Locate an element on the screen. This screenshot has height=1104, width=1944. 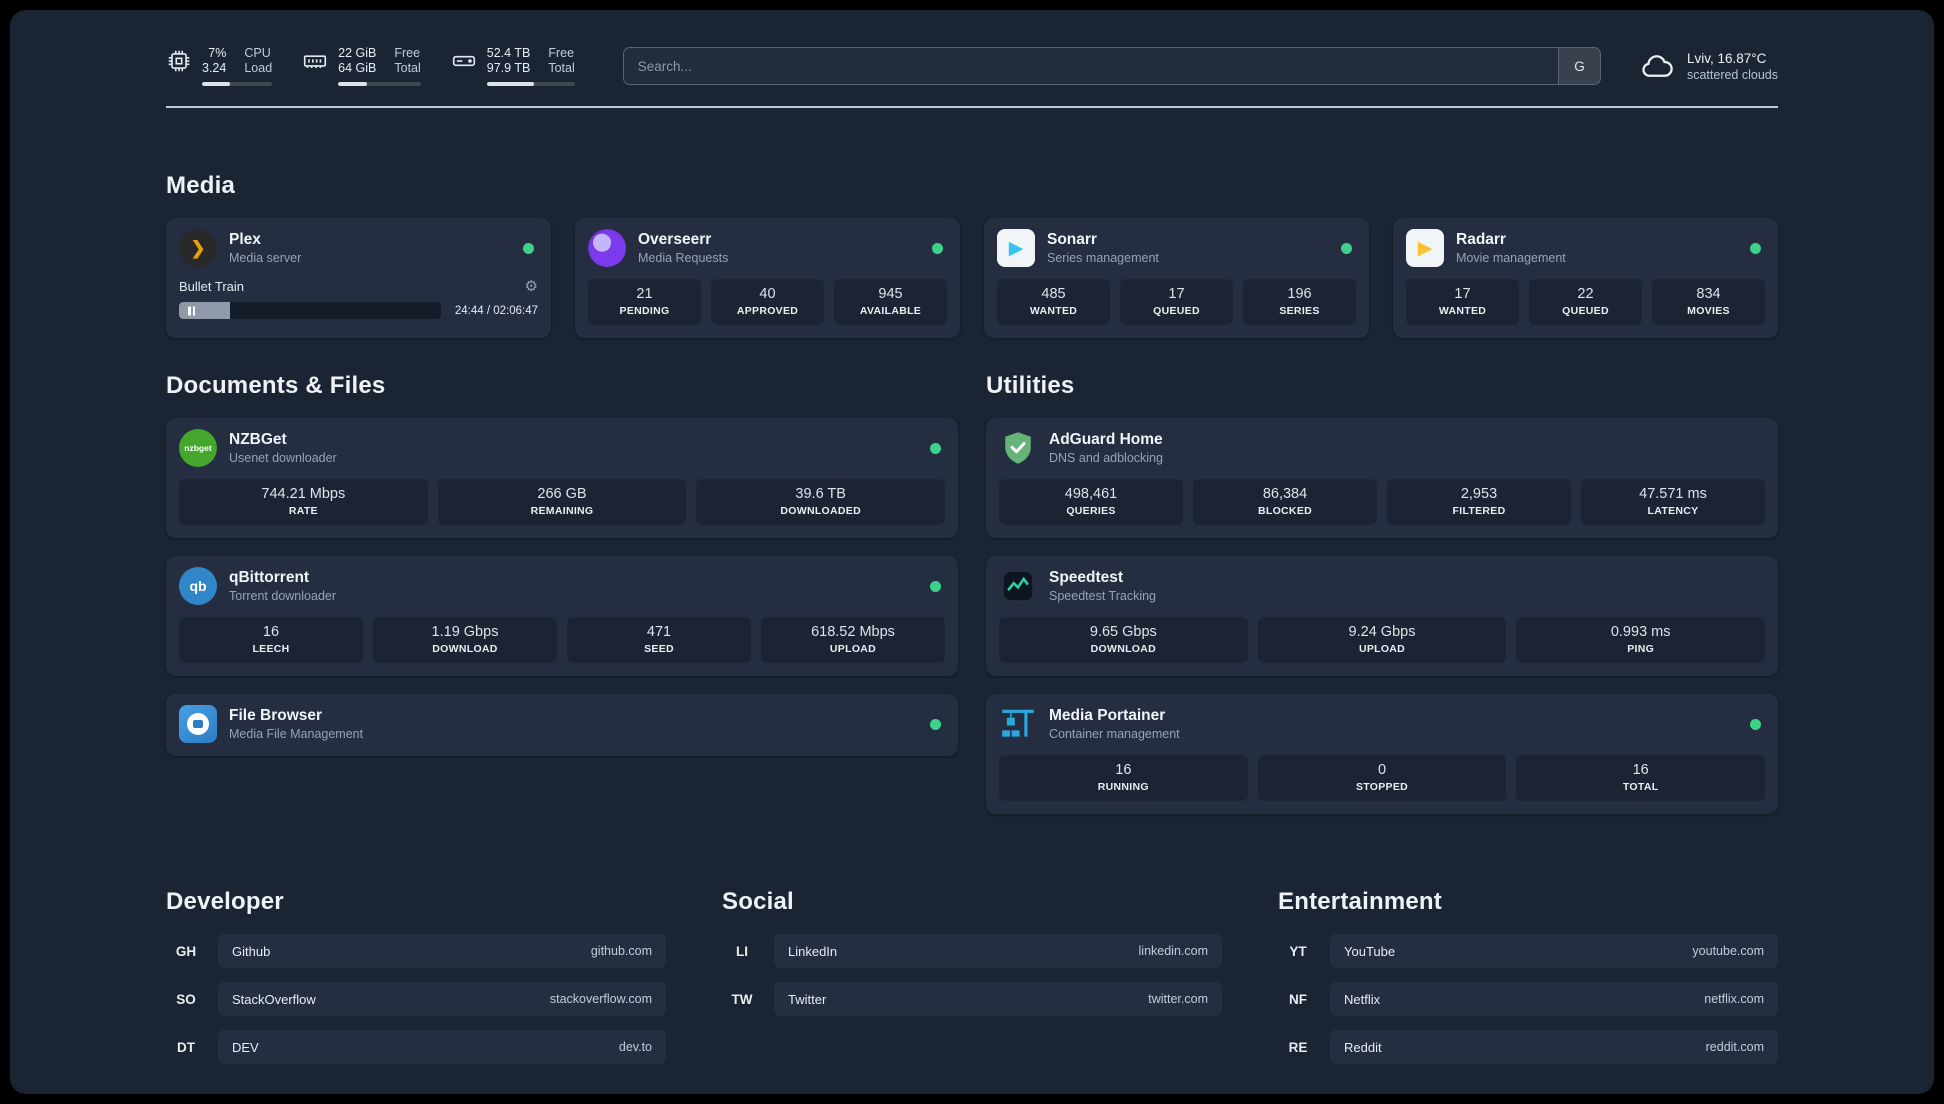
stat-value: 485 is located at coordinates (1053, 294).